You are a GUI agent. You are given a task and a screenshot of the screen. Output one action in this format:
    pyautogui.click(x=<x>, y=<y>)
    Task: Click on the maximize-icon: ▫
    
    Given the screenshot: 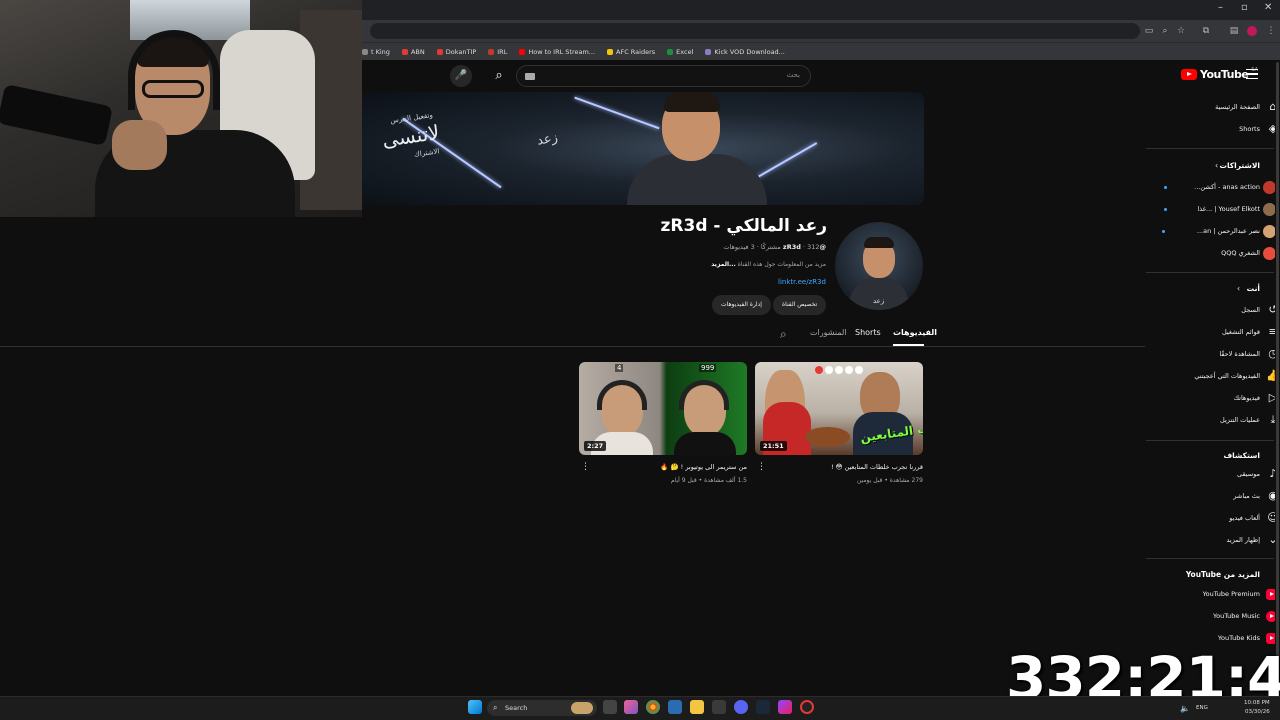 What is the action you would take?
    pyautogui.click(x=1244, y=7)
    